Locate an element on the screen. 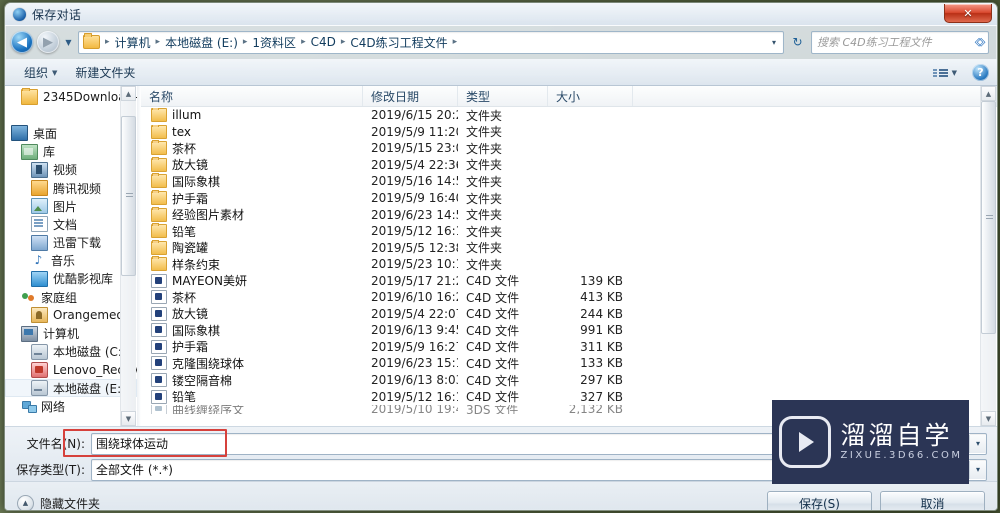 This screenshot has width=1000, height=513. help-icon: ? is located at coordinates (980, 72).